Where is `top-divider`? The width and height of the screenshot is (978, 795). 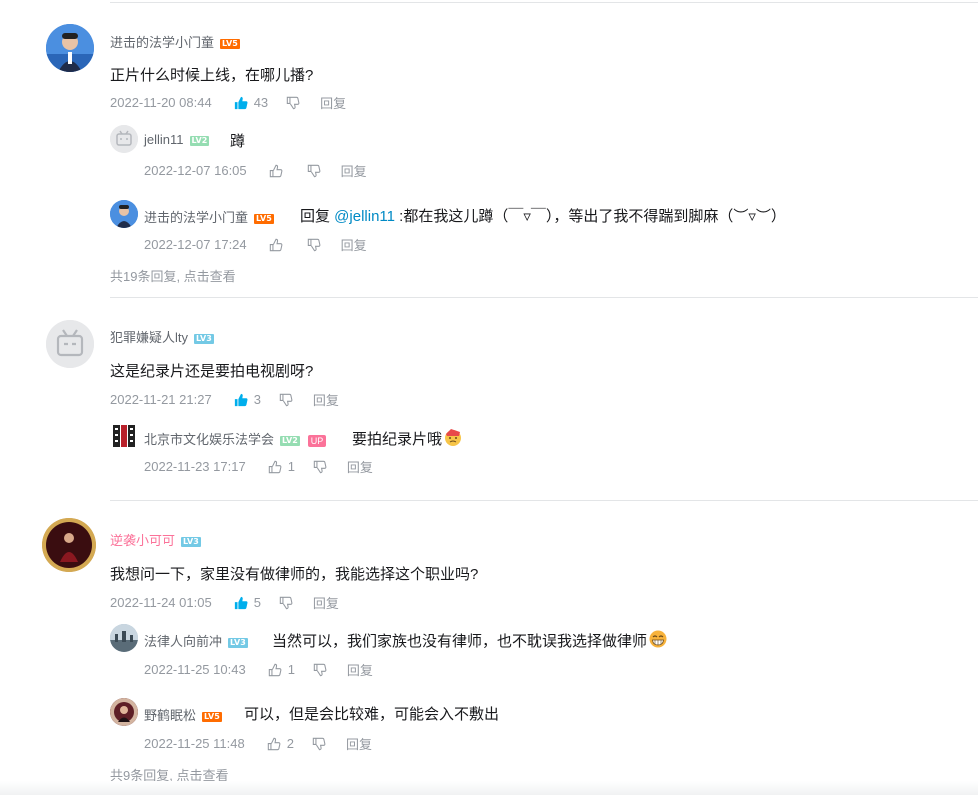
top-divider is located at coordinates (544, 2).